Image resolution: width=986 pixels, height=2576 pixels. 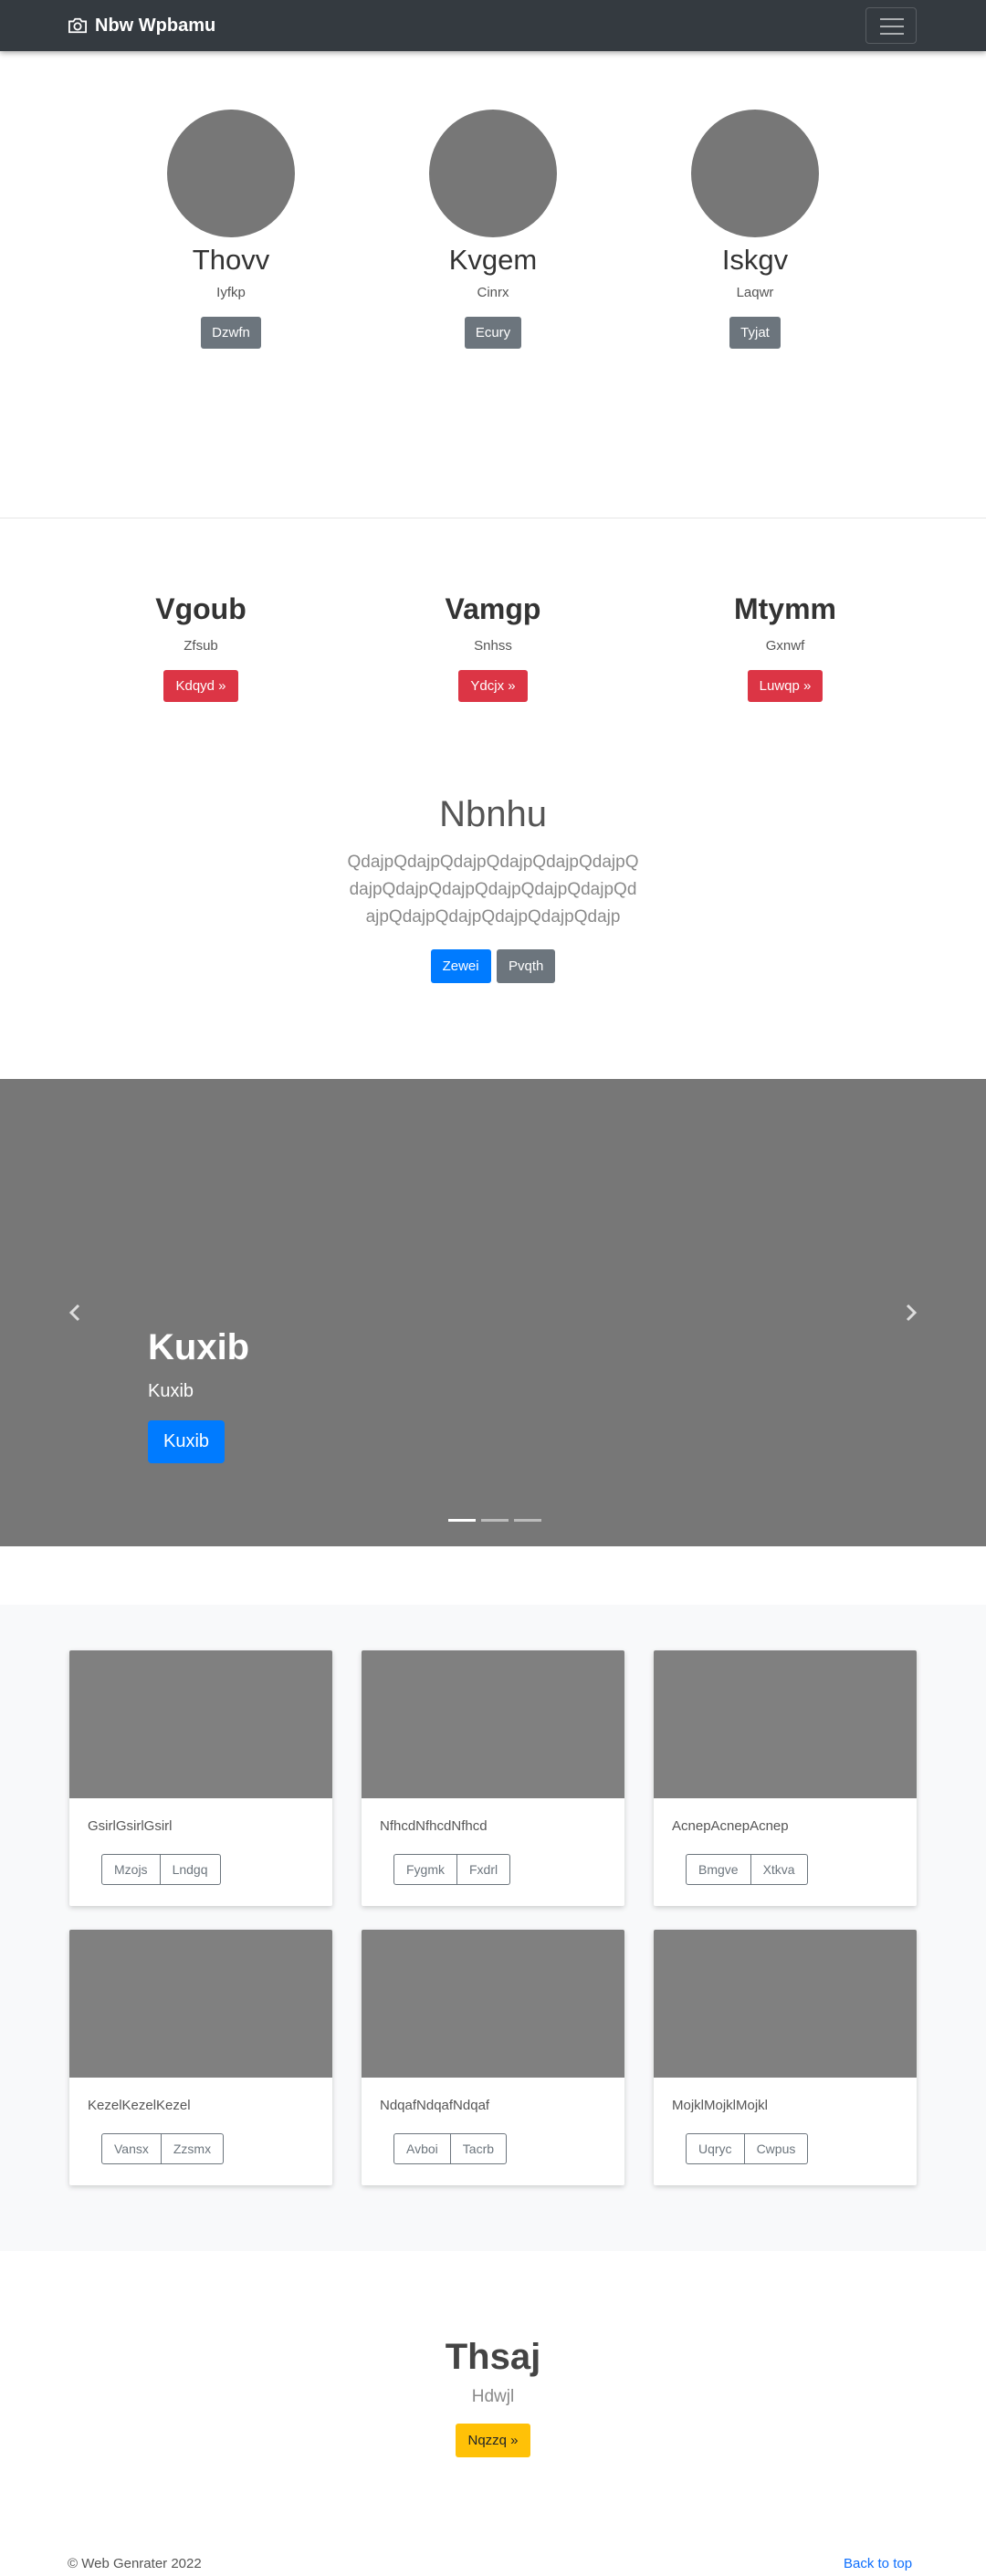 I want to click on person-card: Thovv Iyfkp Dzwfn, so click(x=231, y=230).